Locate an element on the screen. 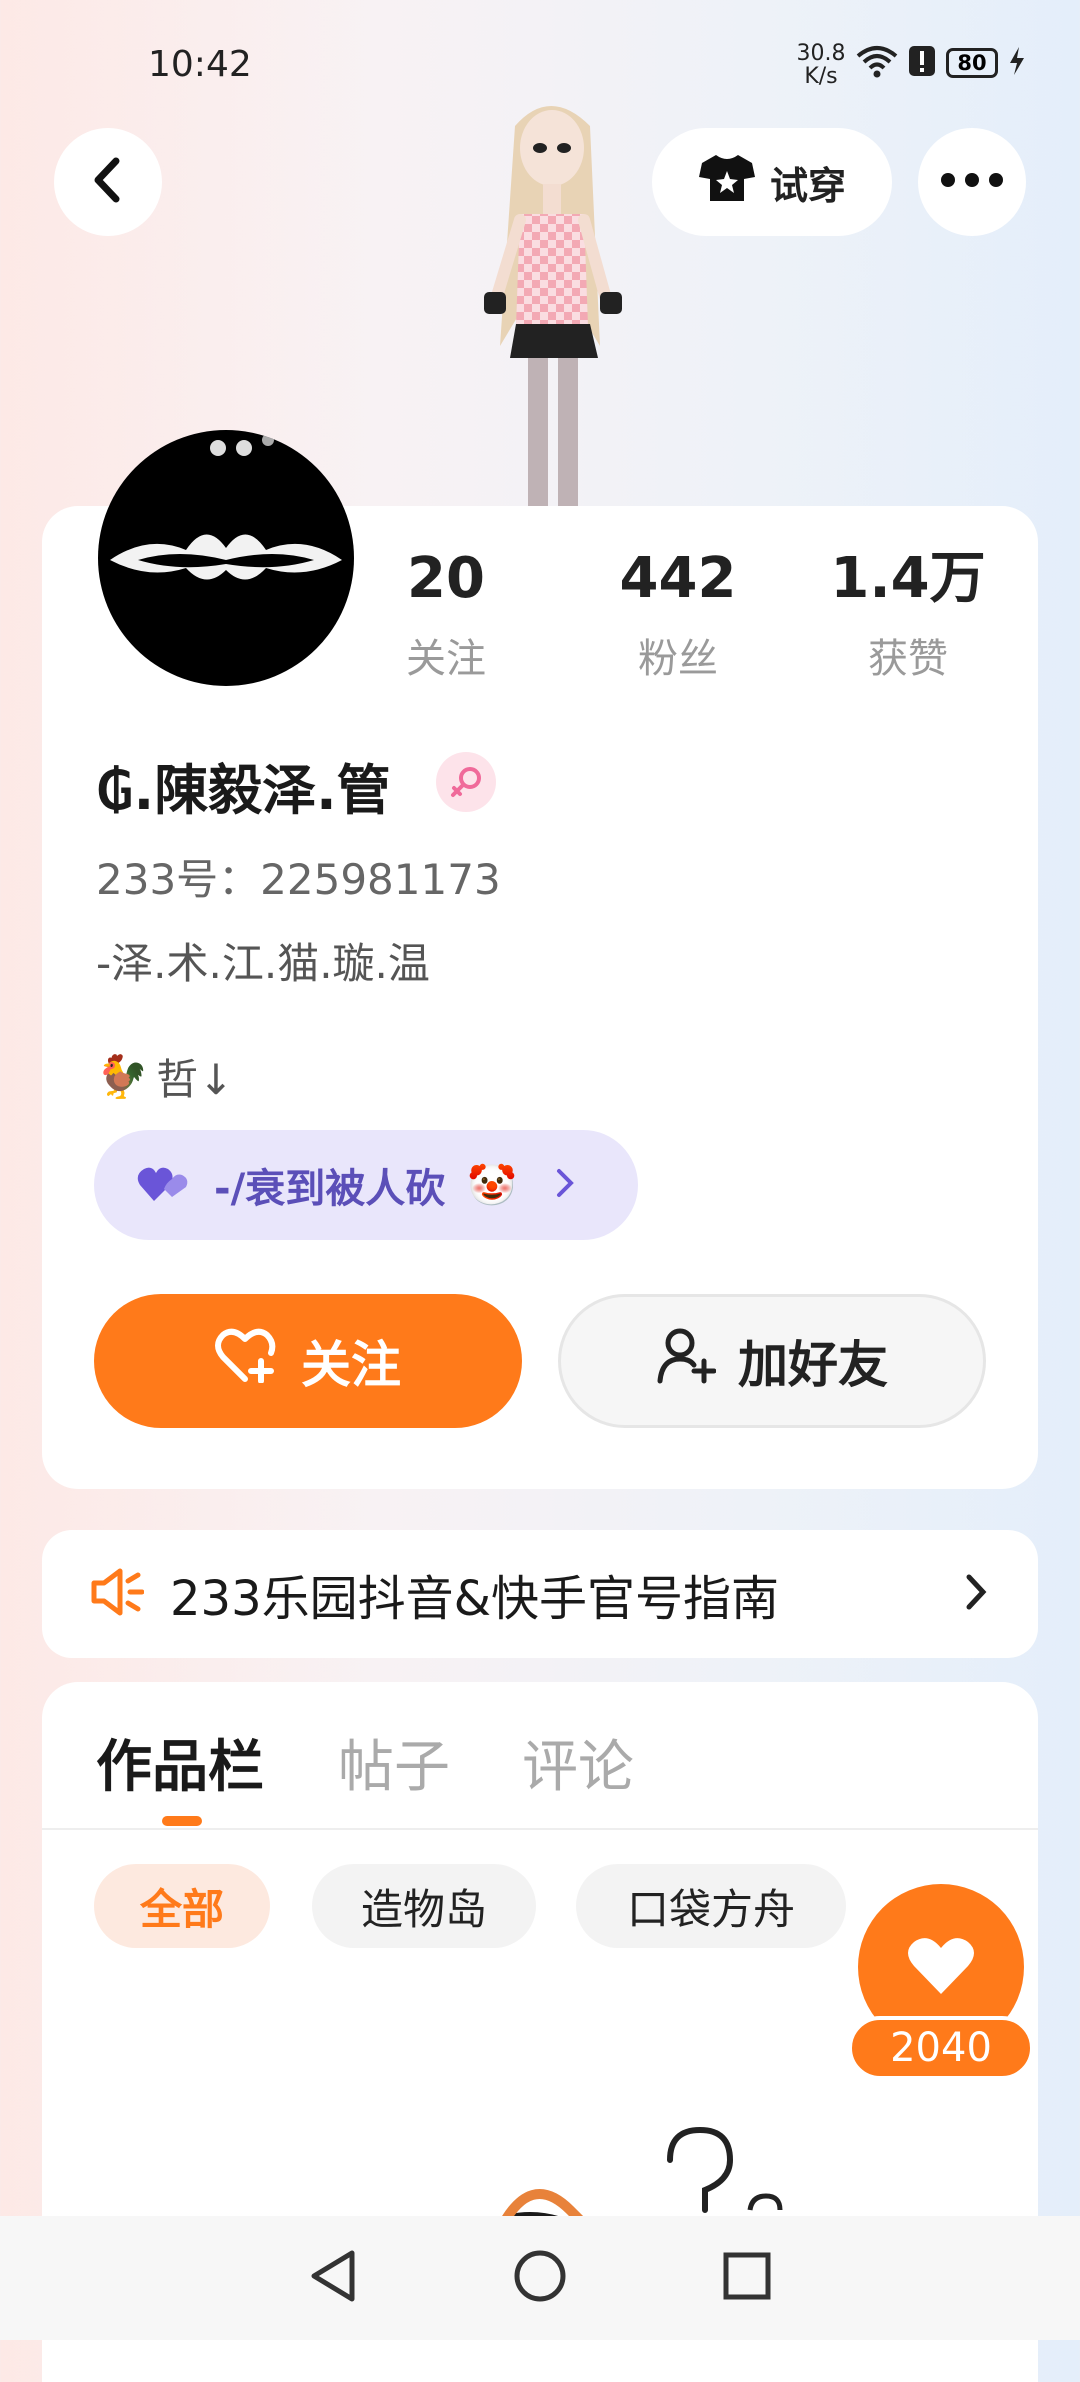 This screenshot has height=2382, width=1080. network-speed-unit: K/s is located at coordinates (821, 76).